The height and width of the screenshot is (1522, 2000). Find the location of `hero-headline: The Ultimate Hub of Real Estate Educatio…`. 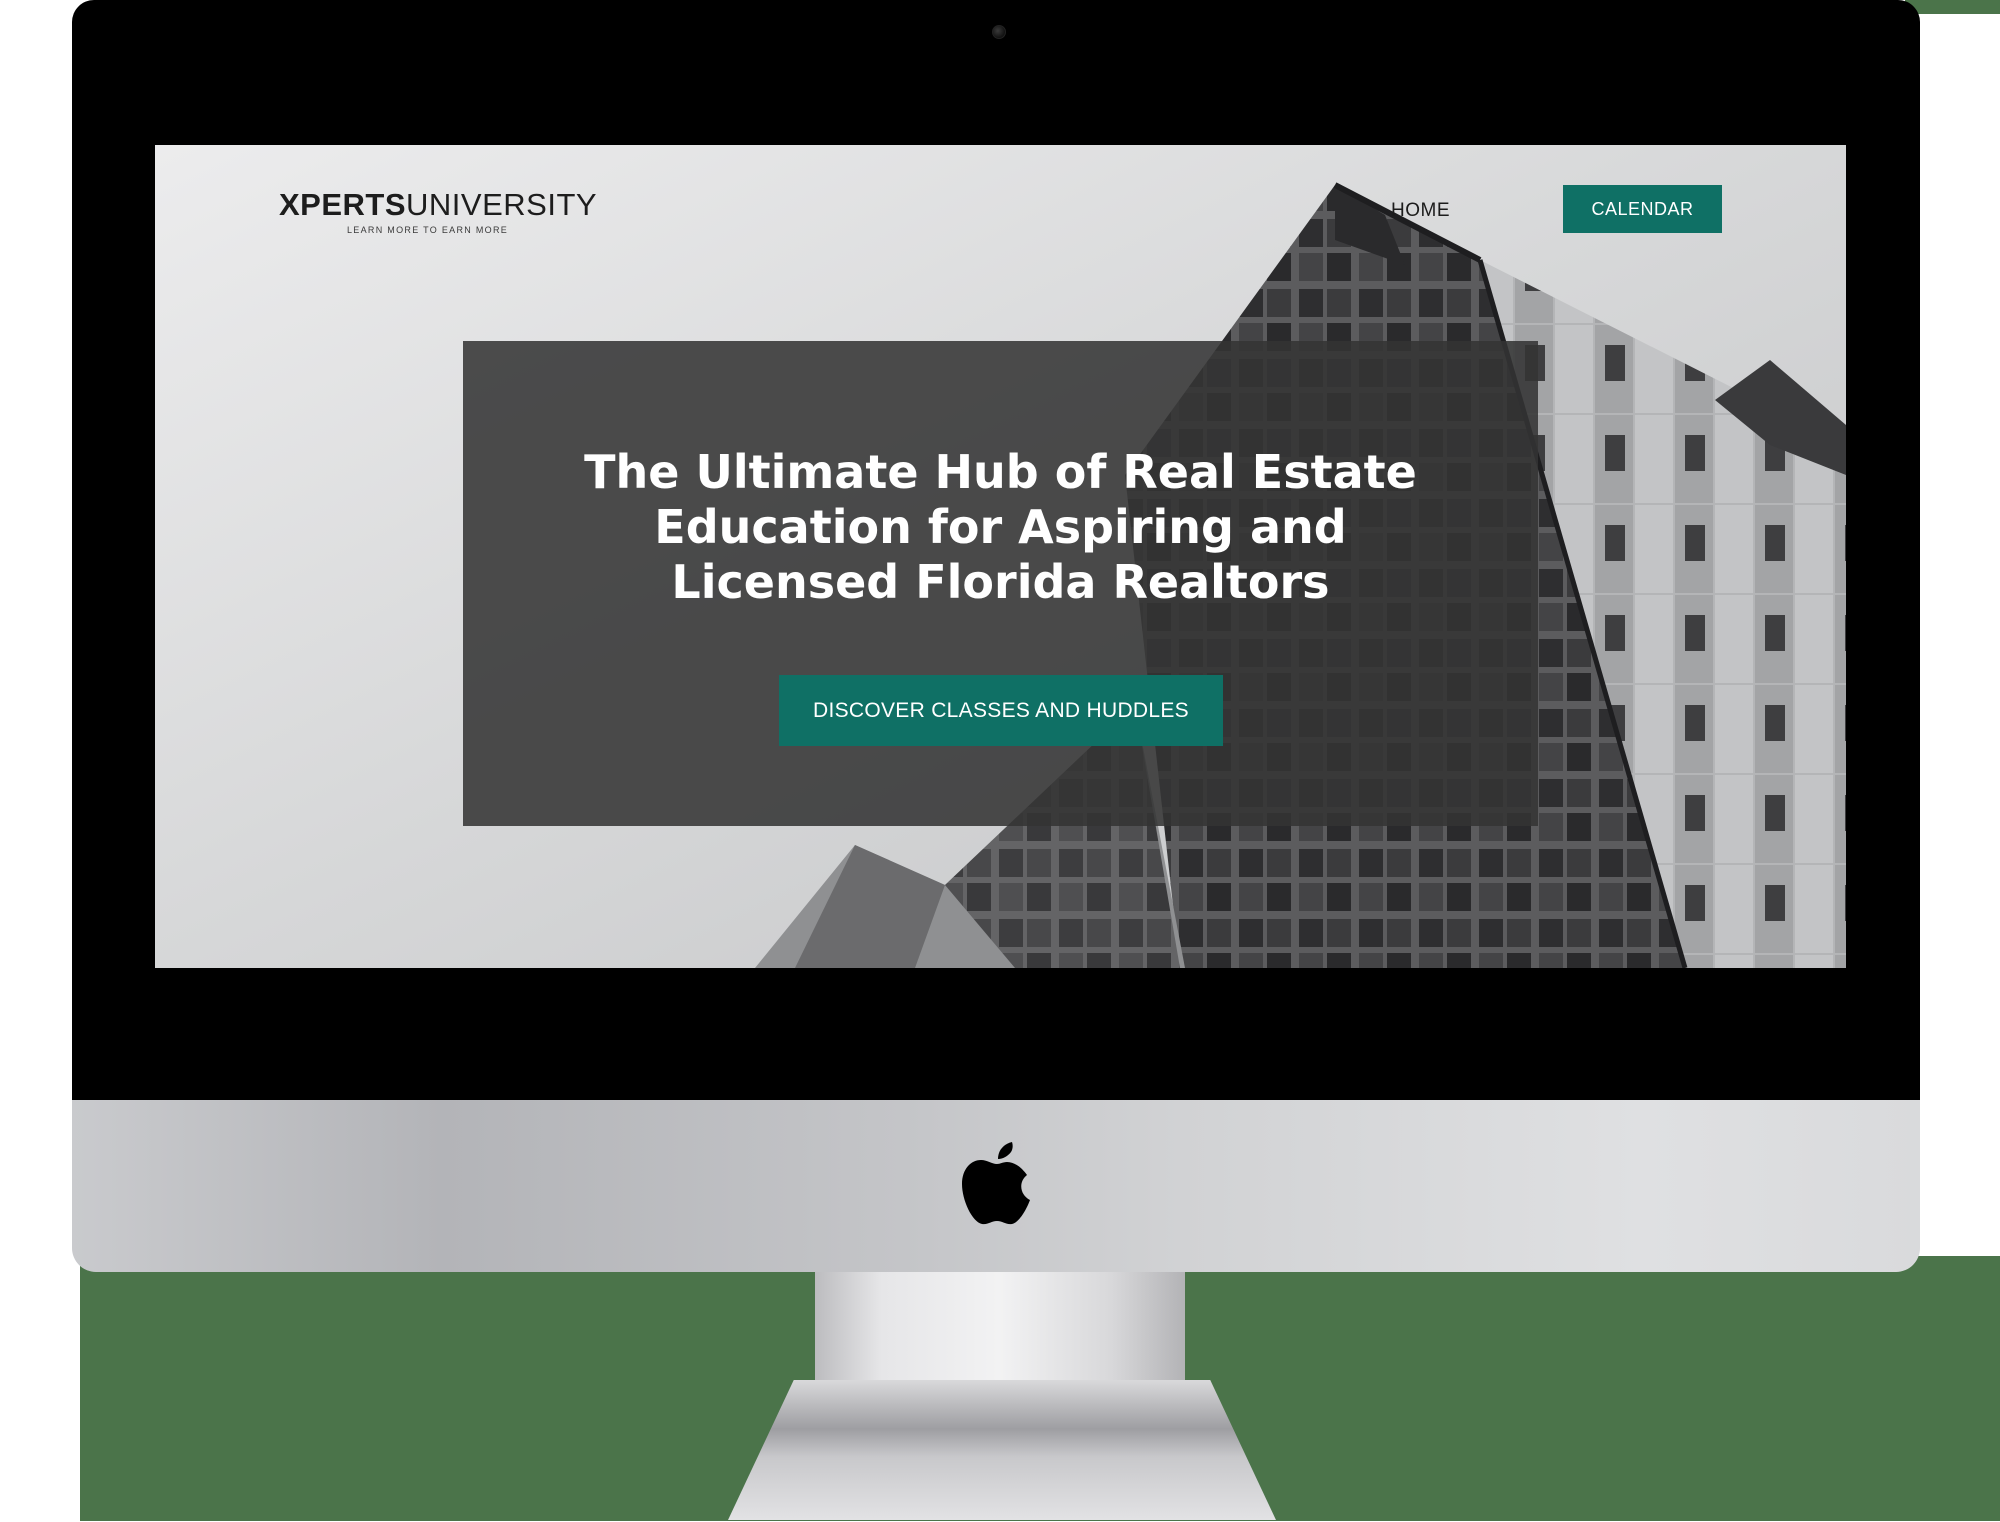

hero-headline: The Ultimate Hub of Real Estate Educatio… is located at coordinates (1000, 527).